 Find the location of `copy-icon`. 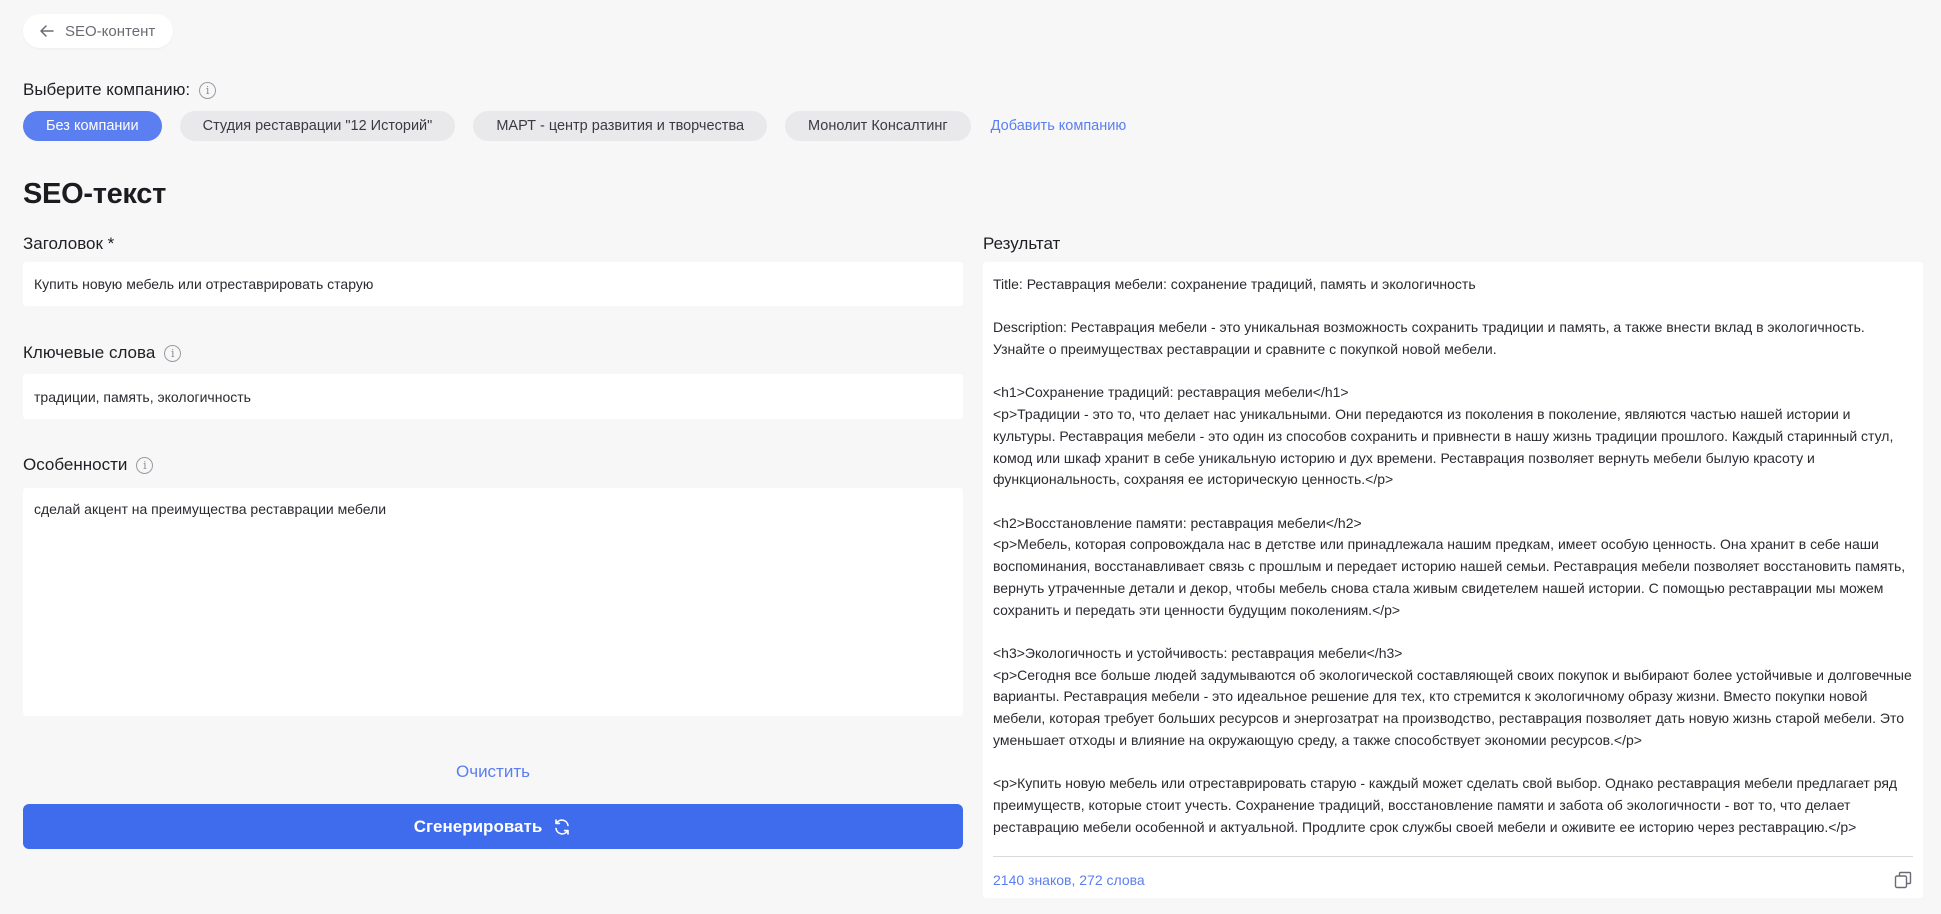

copy-icon is located at coordinates (1903, 880).